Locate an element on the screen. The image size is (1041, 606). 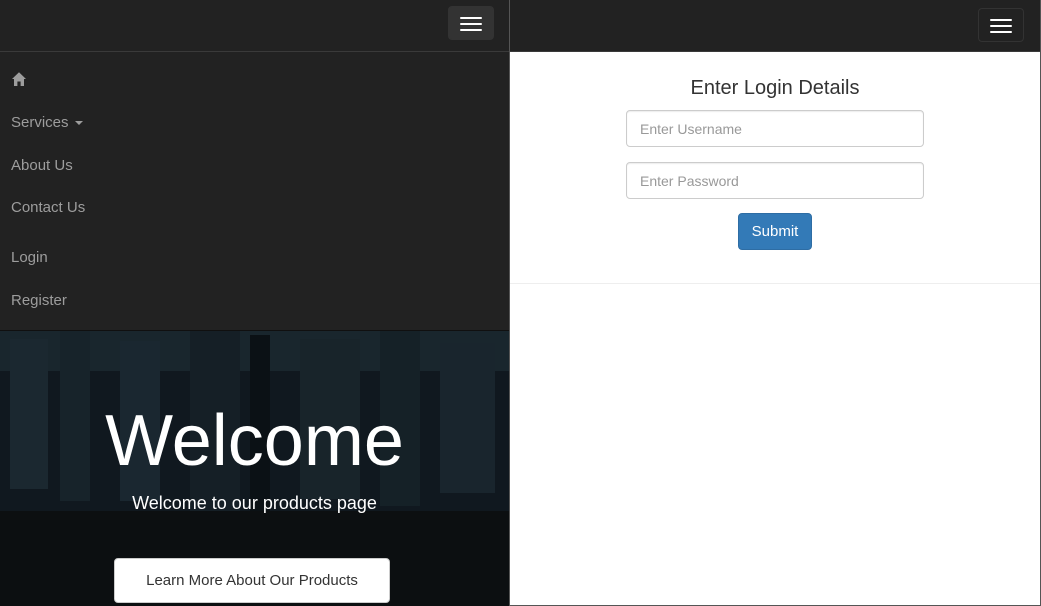
nav-contact-link: Contact Us is located at coordinates (48, 207).